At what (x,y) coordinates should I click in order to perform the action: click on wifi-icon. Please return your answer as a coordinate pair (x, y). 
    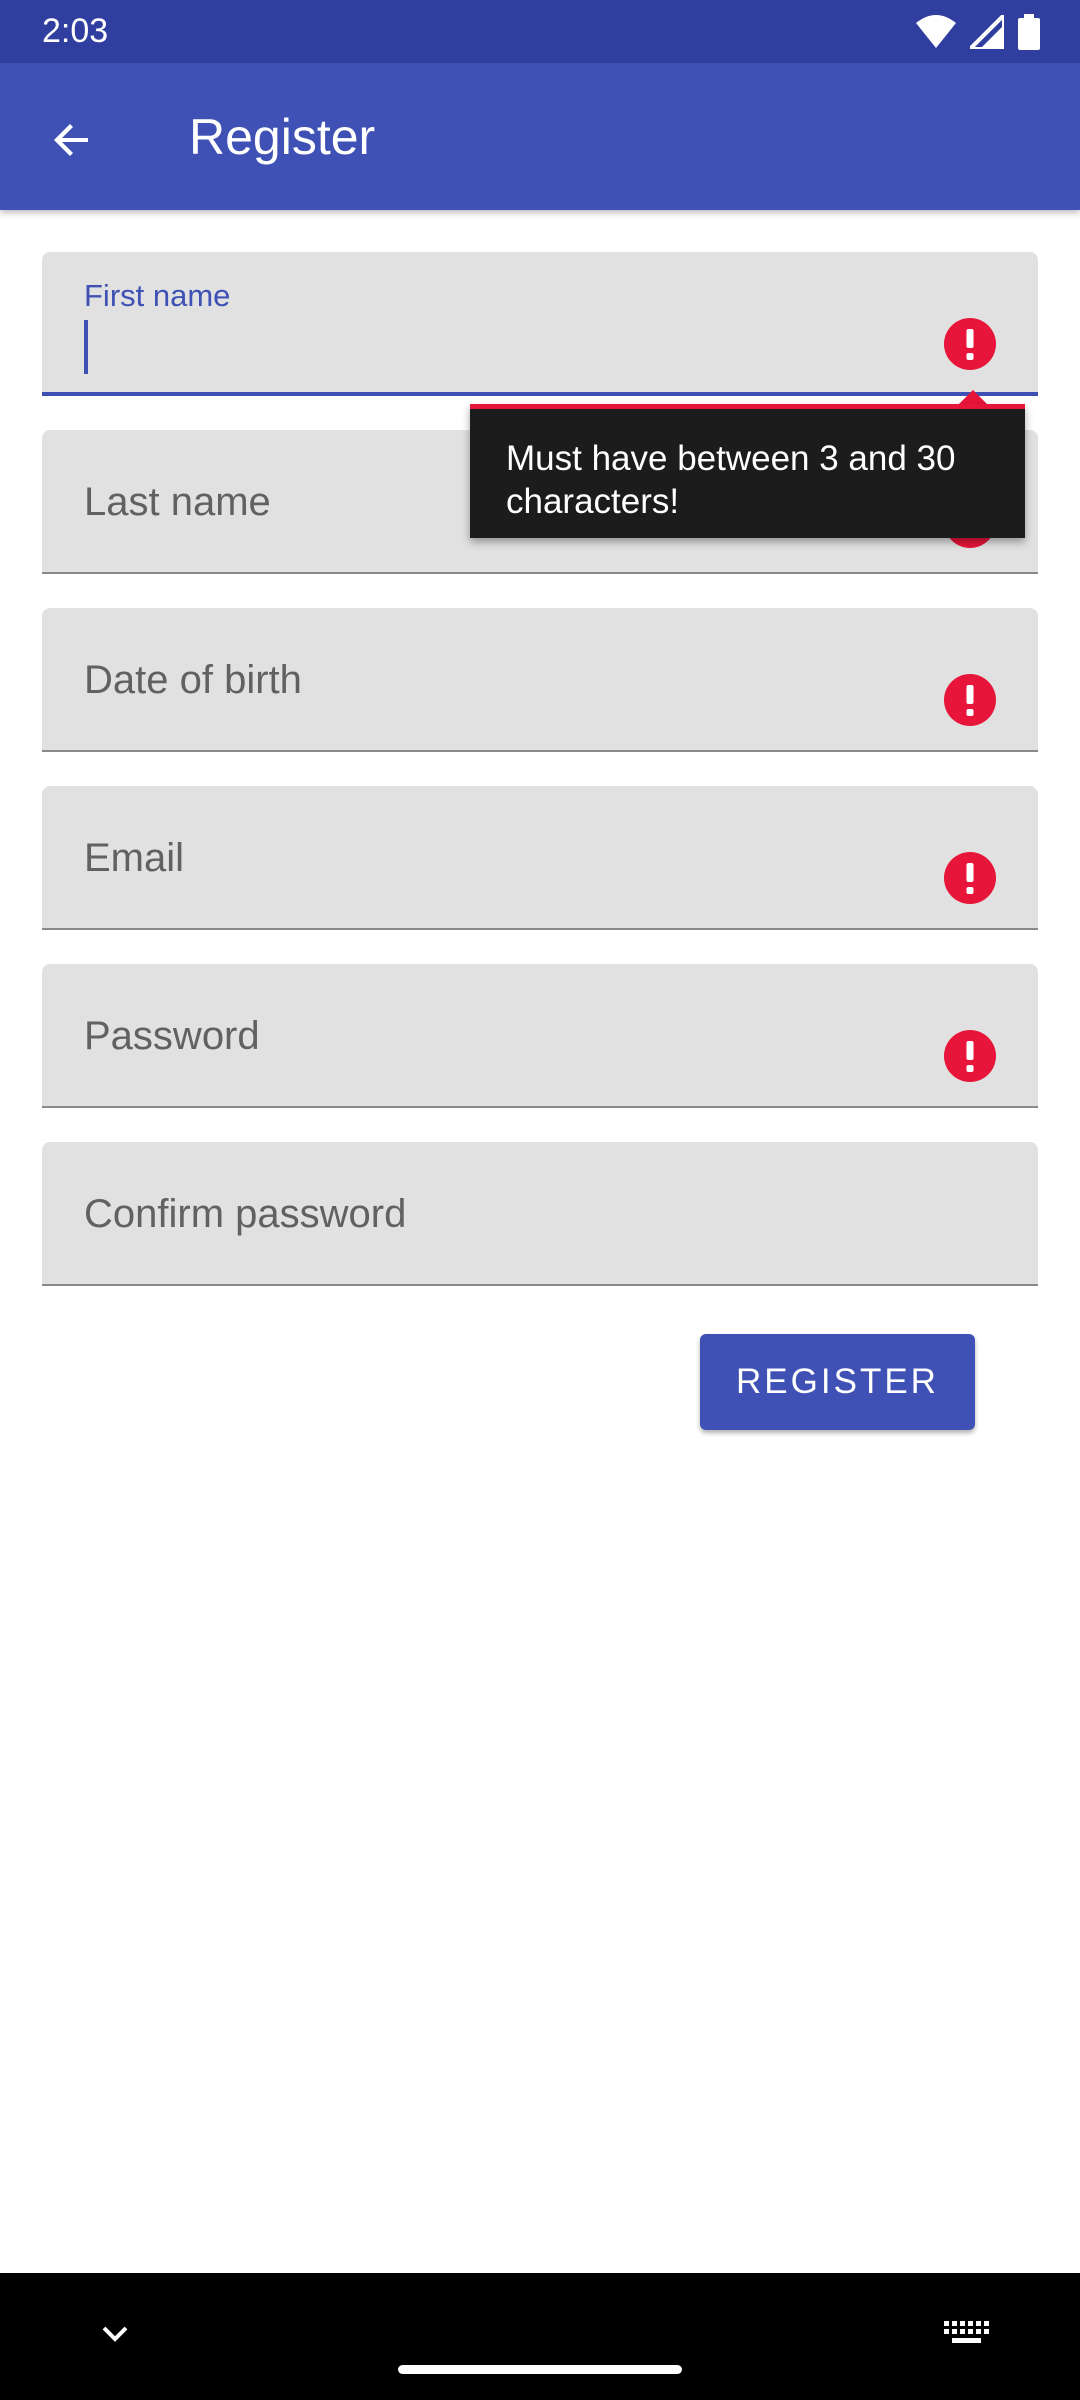
    Looking at the image, I should click on (936, 31).